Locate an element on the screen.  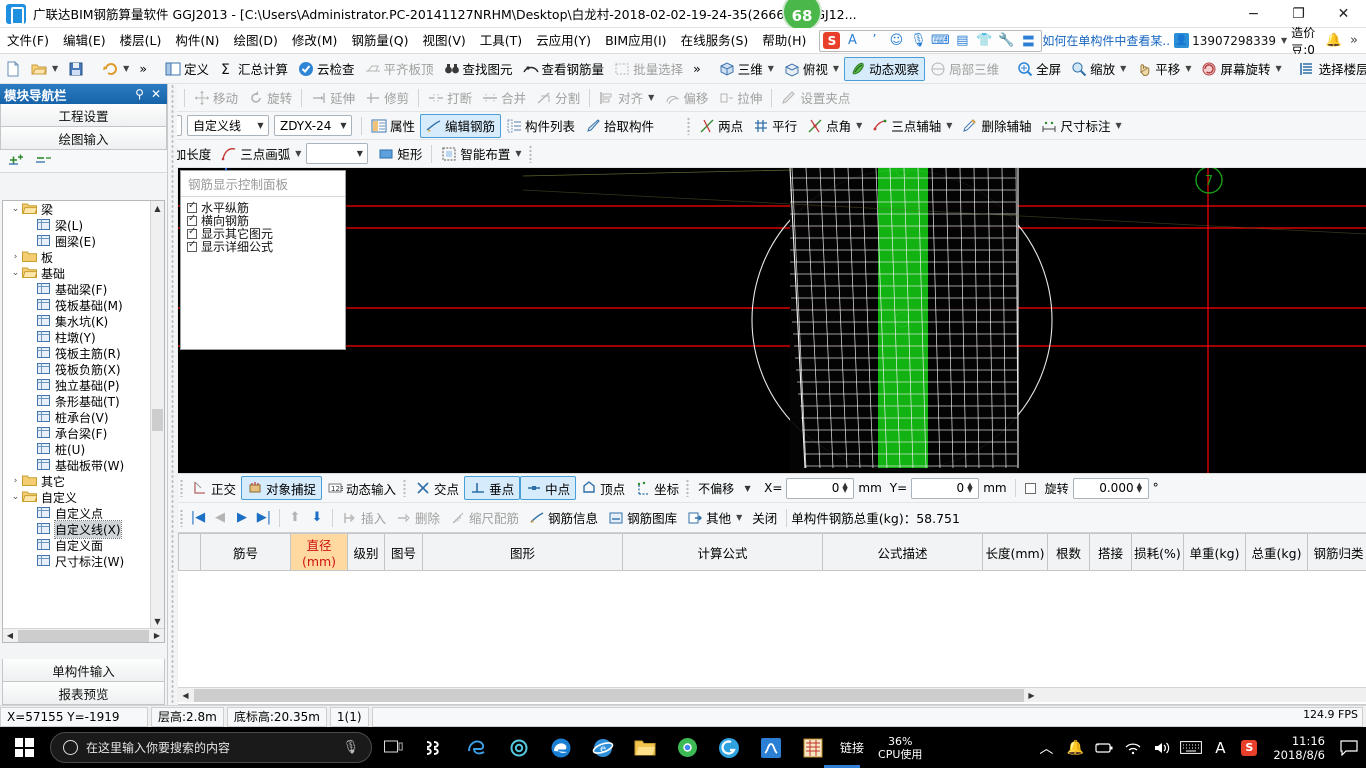
chevron-right-icon: › is located at coordinates (15, 257).